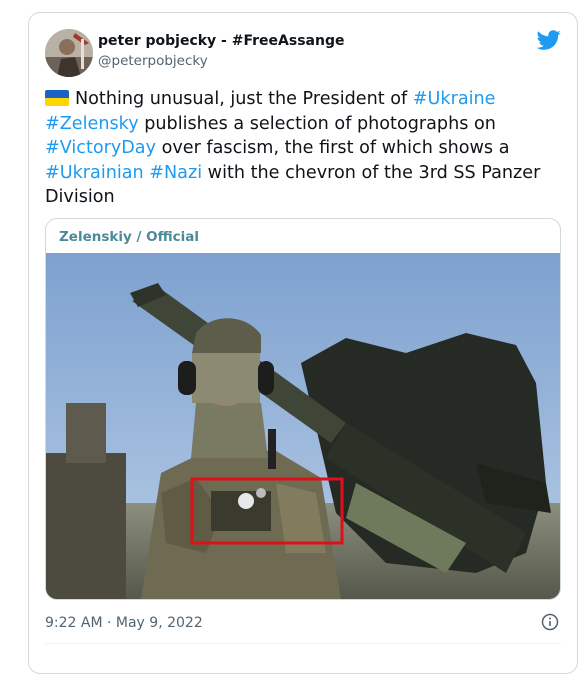 The image size is (583, 674). What do you see at coordinates (57, 98) in the screenshot?
I see `ukraine-flag-icon` at bounding box center [57, 98].